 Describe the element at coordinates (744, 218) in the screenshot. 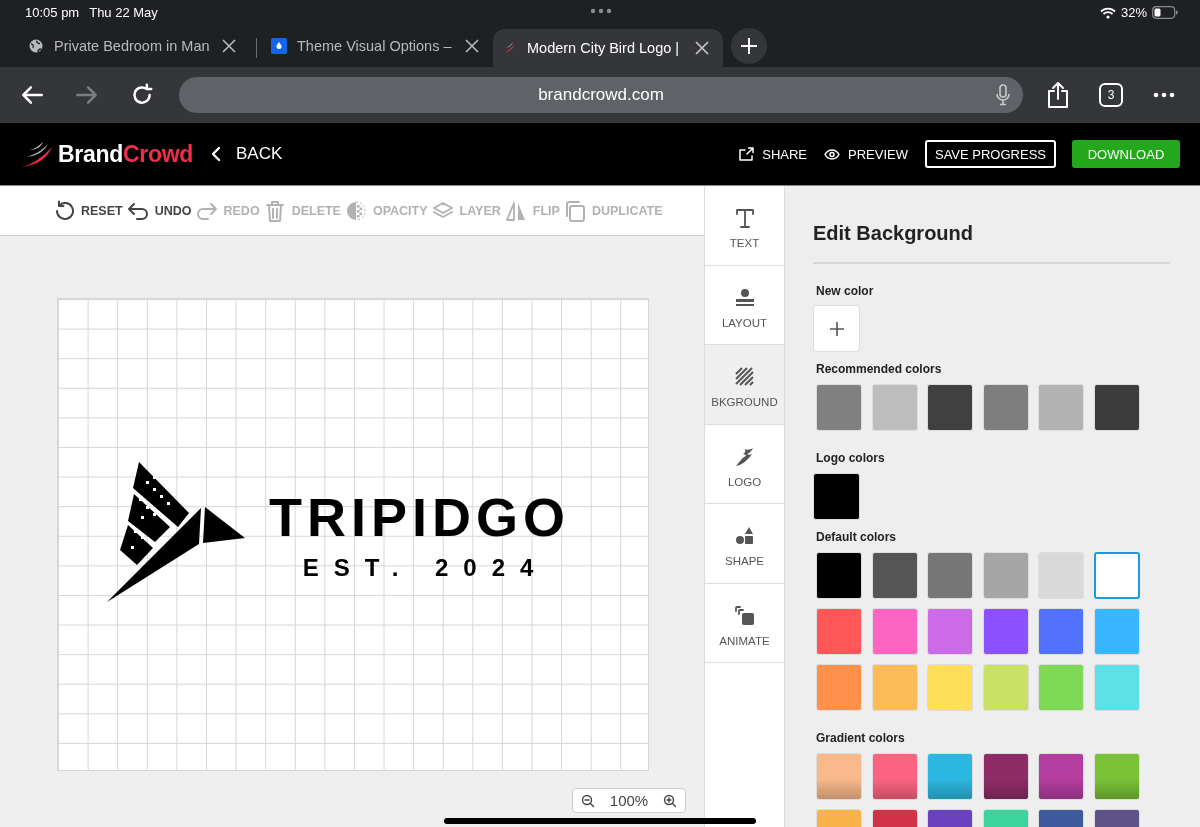

I see `text-t-icon` at that location.